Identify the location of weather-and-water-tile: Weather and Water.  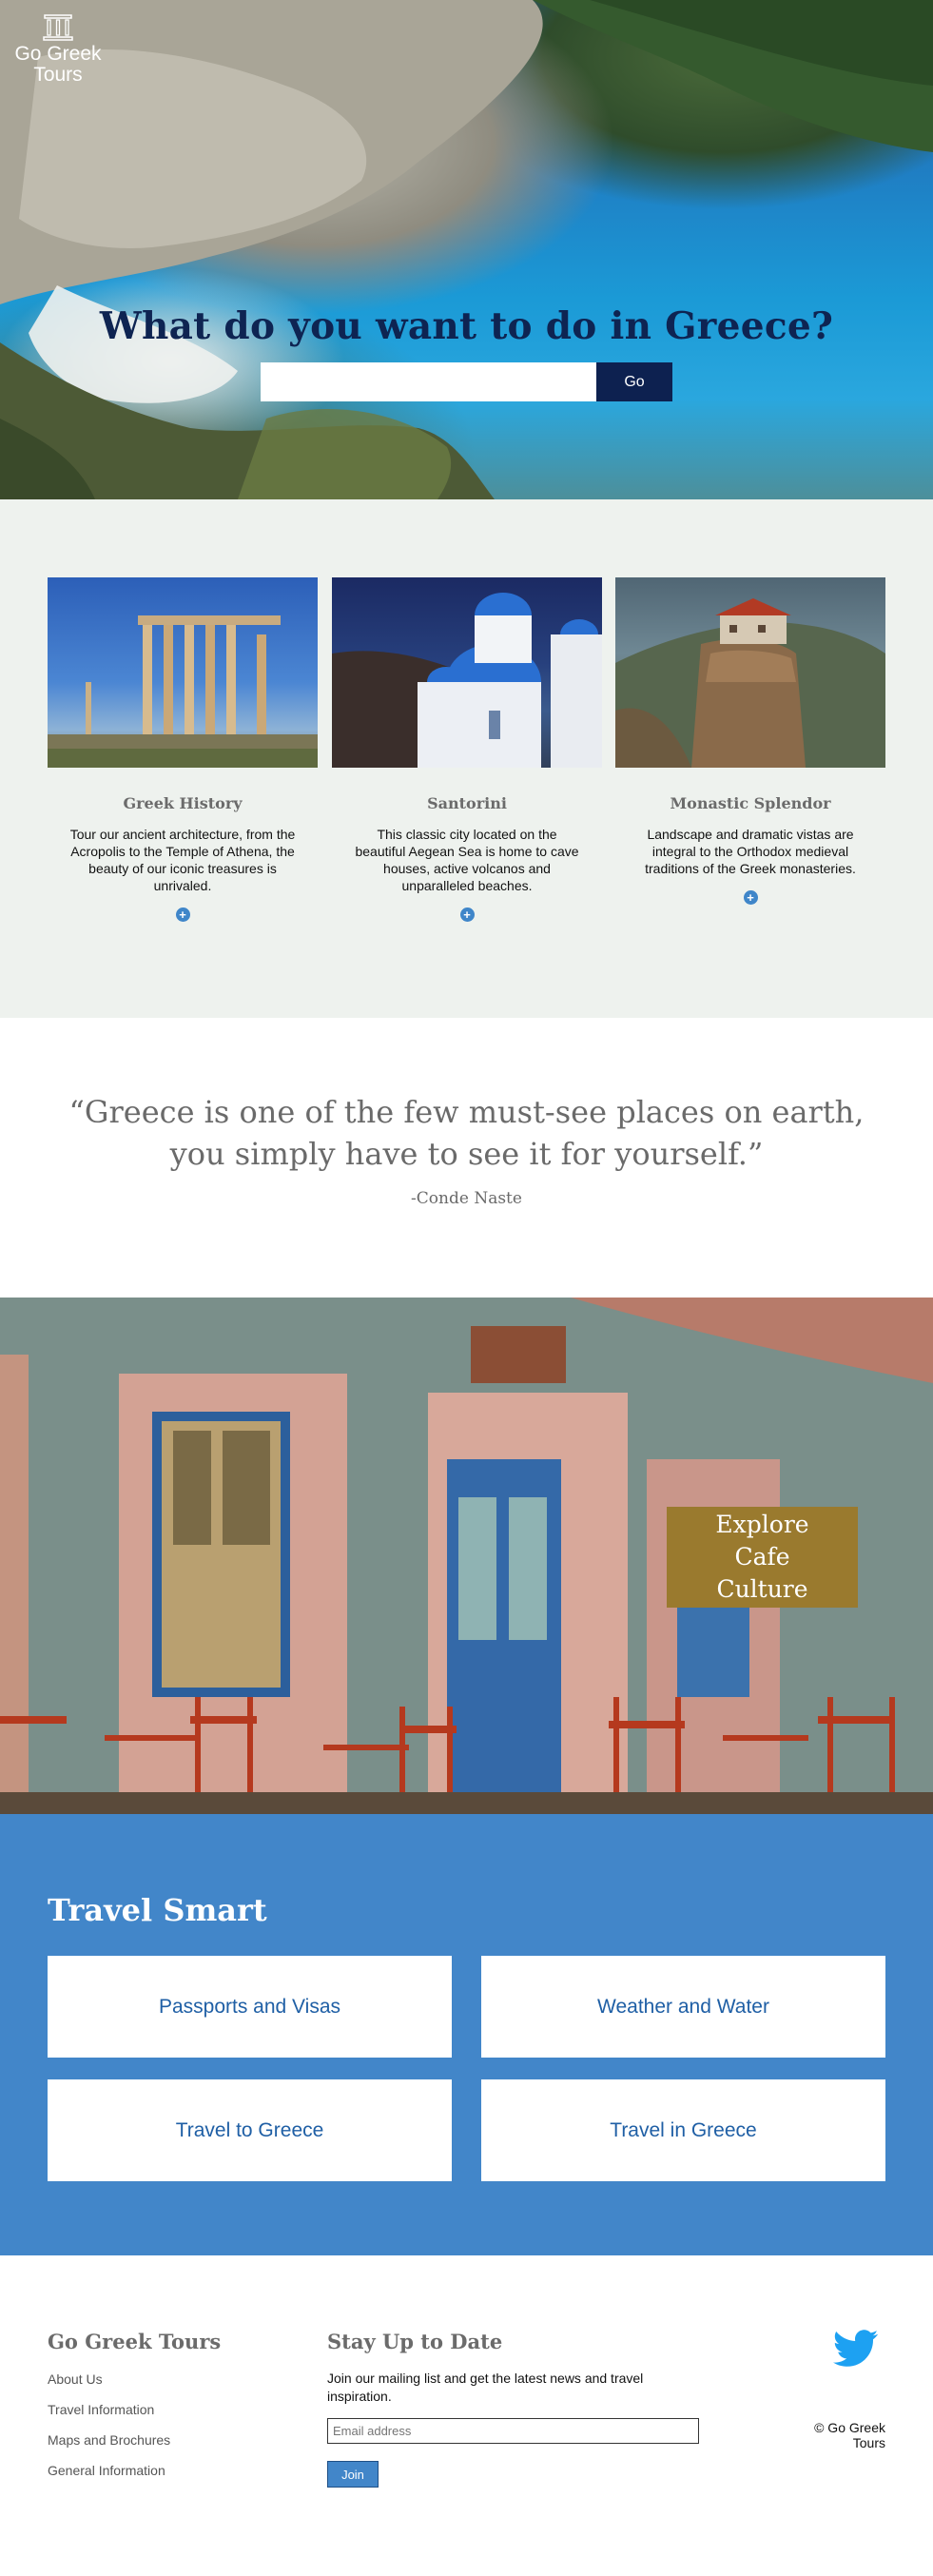
(683, 2007).